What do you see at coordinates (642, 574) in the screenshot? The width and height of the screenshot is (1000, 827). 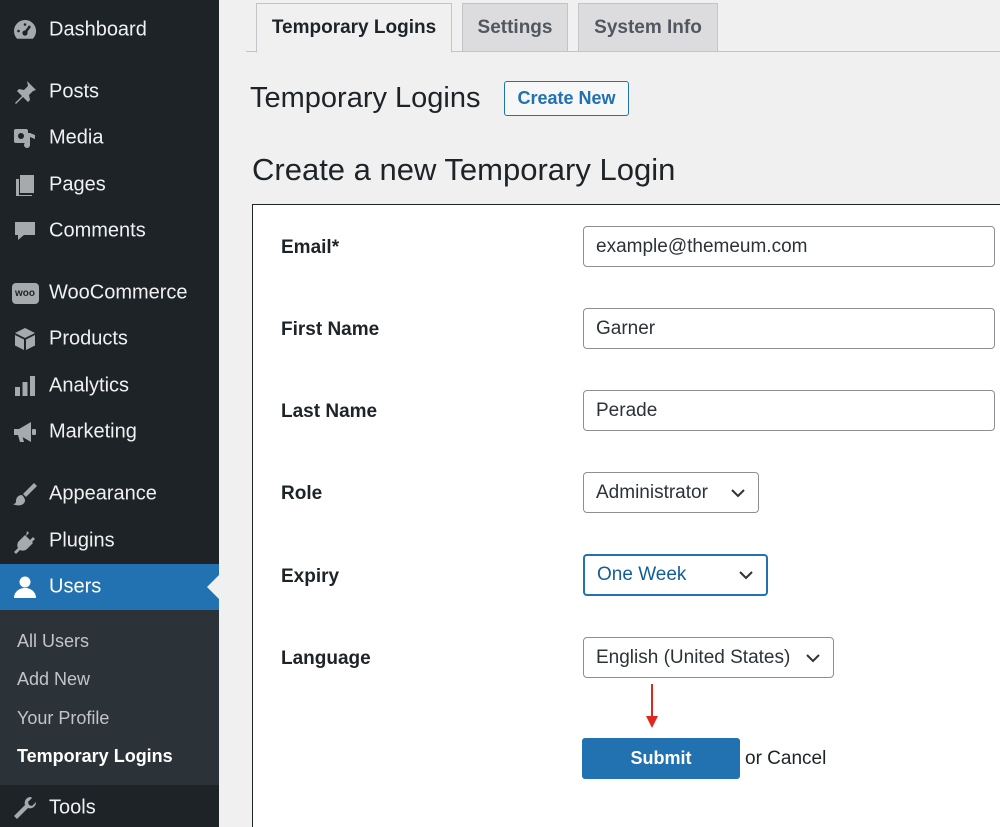 I see `expiry-select-value: One Week` at bounding box center [642, 574].